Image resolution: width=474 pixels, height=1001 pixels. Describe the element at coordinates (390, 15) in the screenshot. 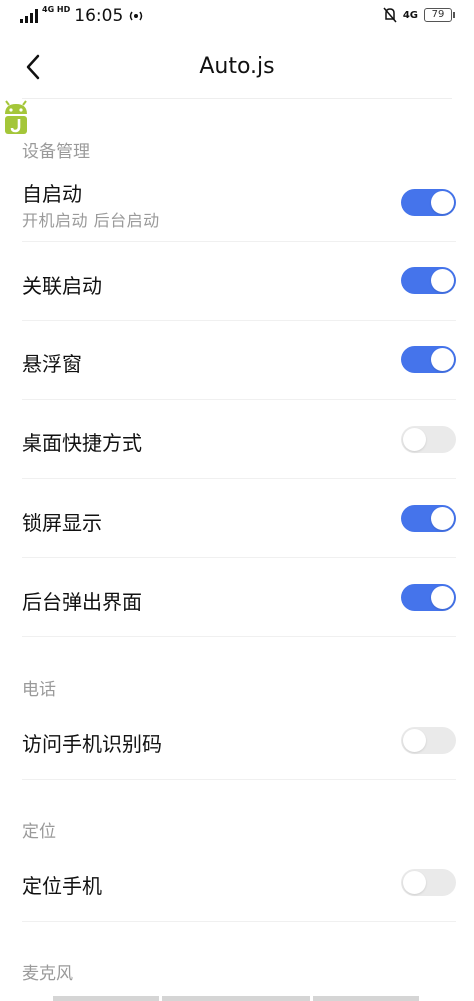

I see `silent-notification-icon` at that location.